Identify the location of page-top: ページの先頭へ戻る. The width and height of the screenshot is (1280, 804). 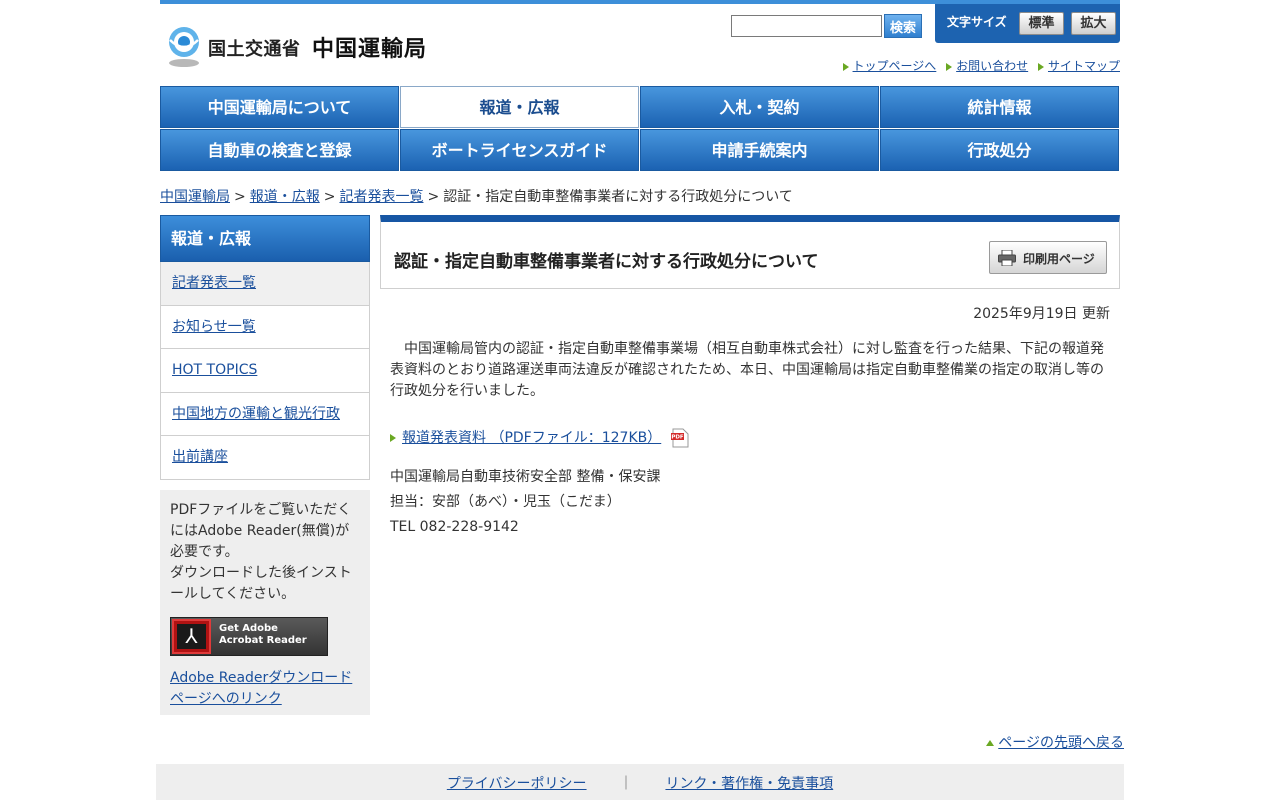
(1055, 742).